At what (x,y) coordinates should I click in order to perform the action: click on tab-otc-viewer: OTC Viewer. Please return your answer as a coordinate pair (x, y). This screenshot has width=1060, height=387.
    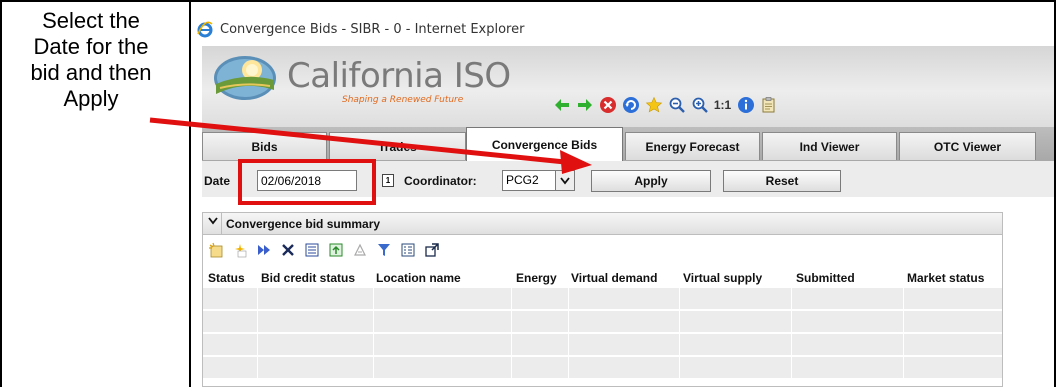
    Looking at the image, I should click on (967, 146).